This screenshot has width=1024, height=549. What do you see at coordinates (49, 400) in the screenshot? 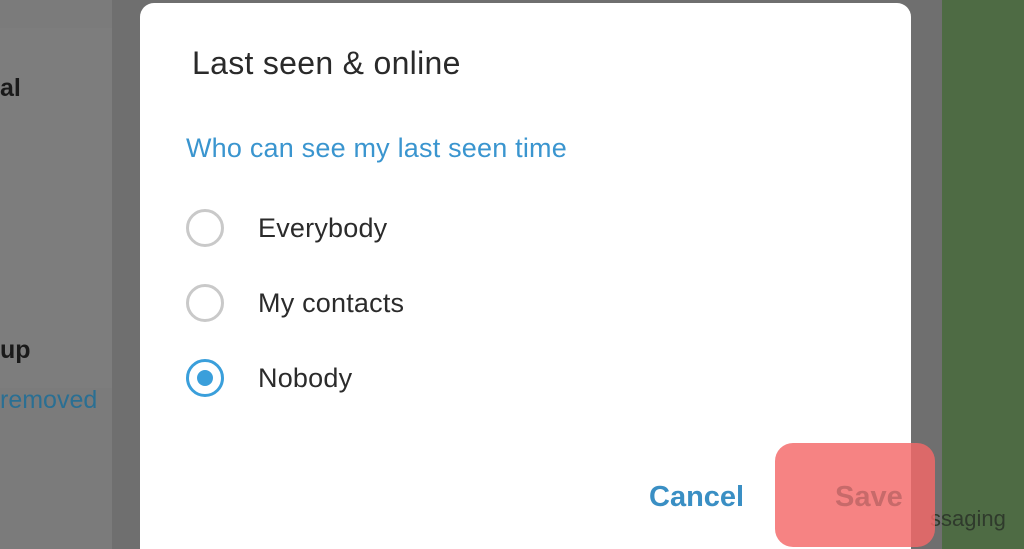
I see `background-link: removed` at bounding box center [49, 400].